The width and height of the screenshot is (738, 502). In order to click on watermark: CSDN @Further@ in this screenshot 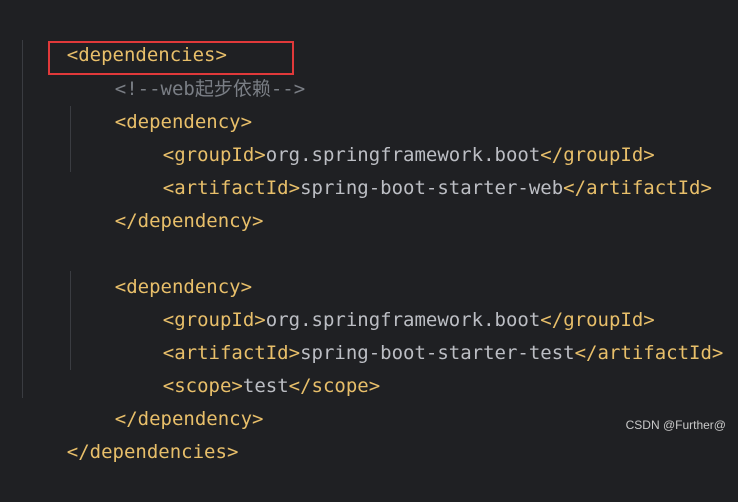, I will do `click(675, 425)`.